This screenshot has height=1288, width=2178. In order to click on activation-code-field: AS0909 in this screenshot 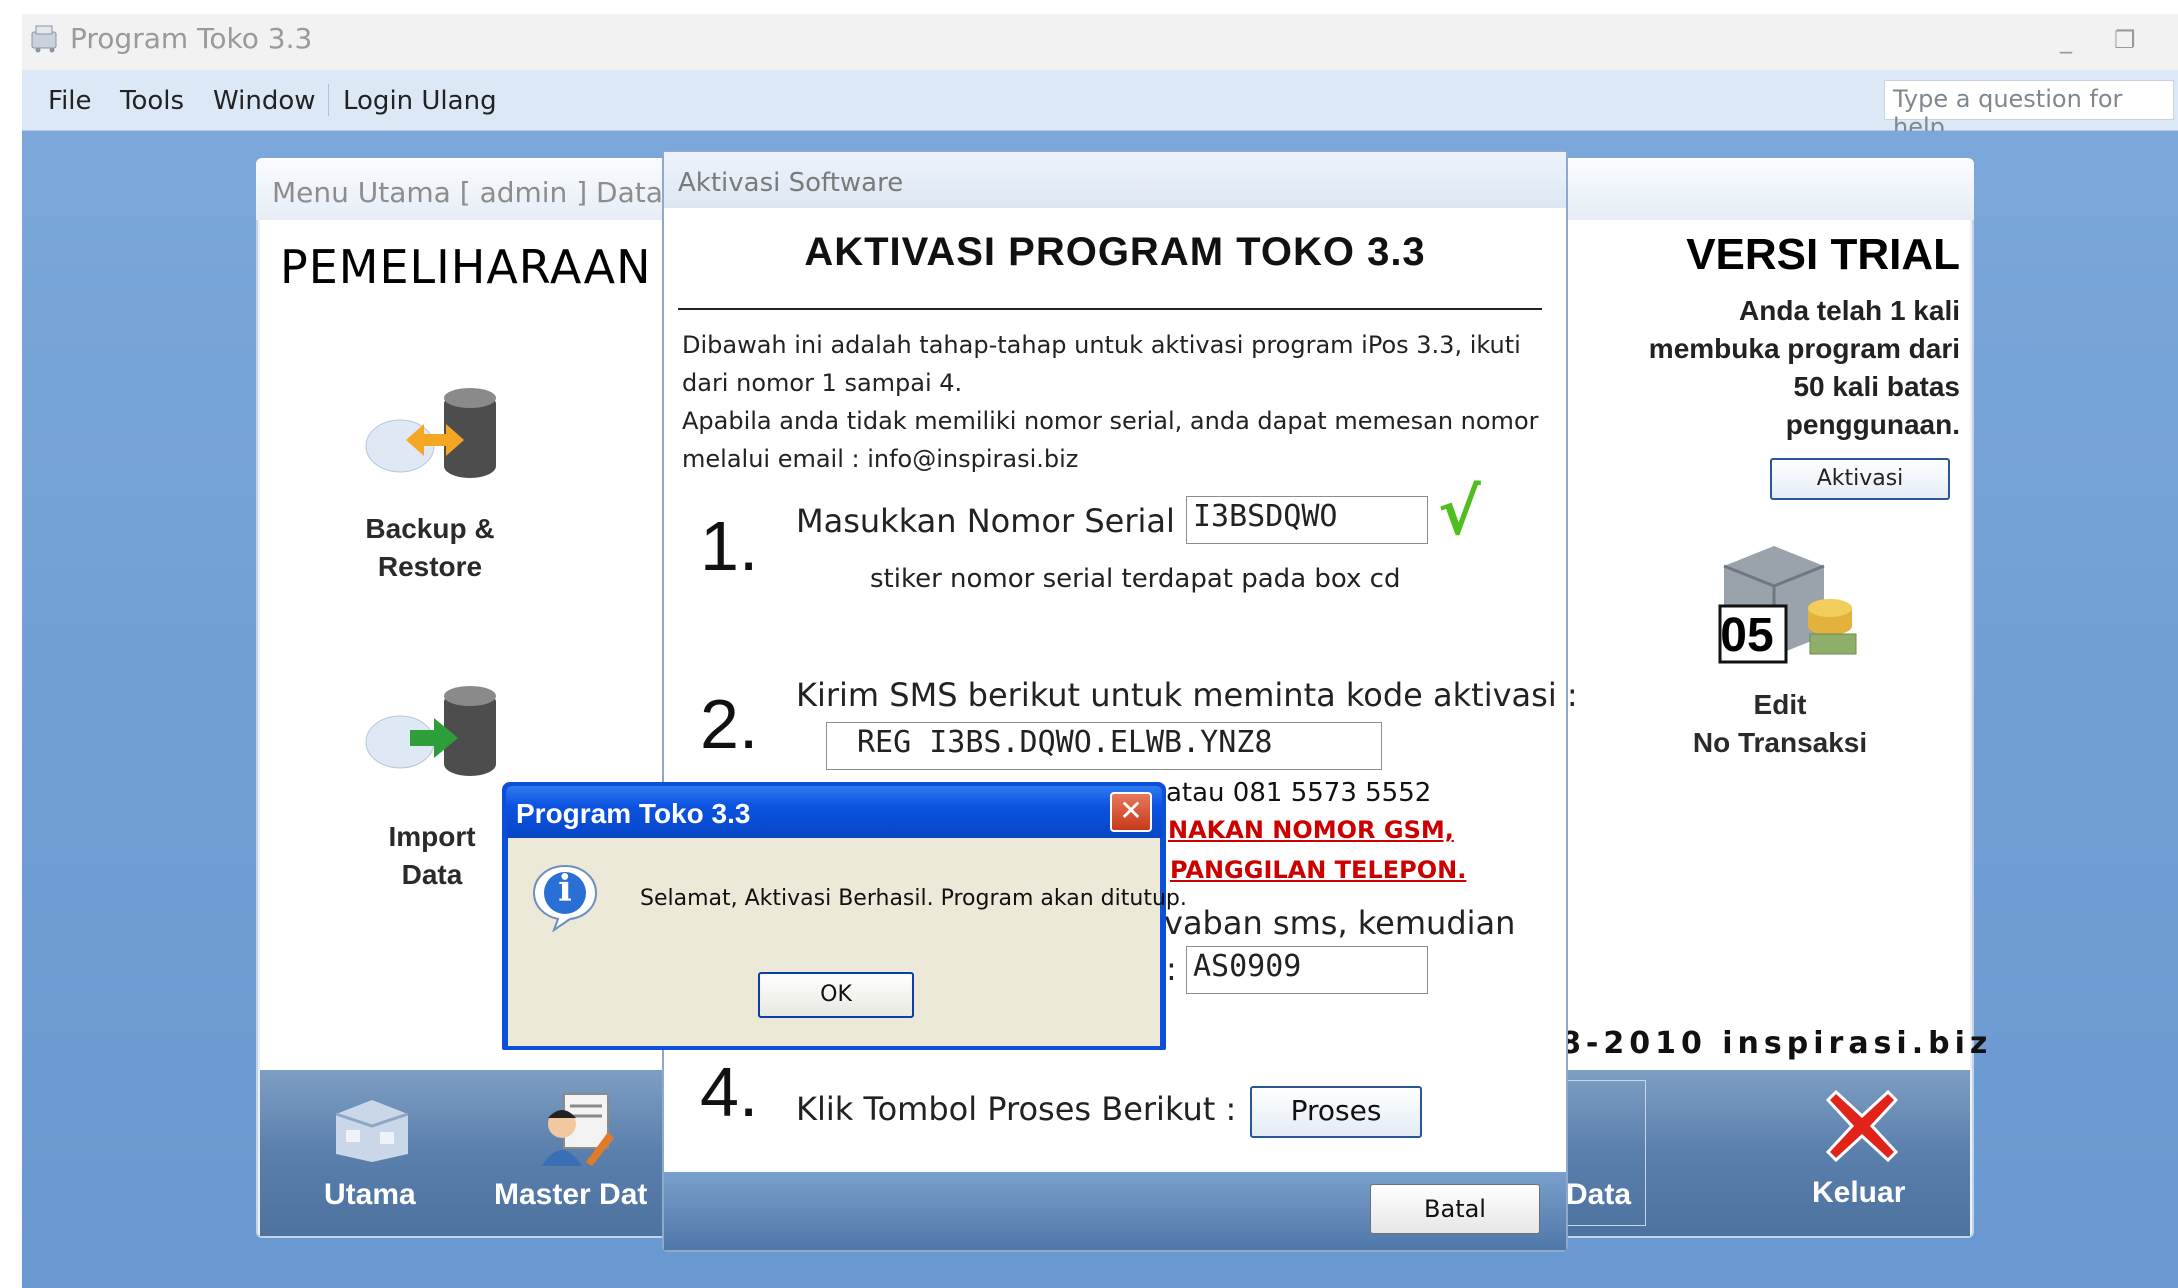, I will do `click(1307, 970)`.